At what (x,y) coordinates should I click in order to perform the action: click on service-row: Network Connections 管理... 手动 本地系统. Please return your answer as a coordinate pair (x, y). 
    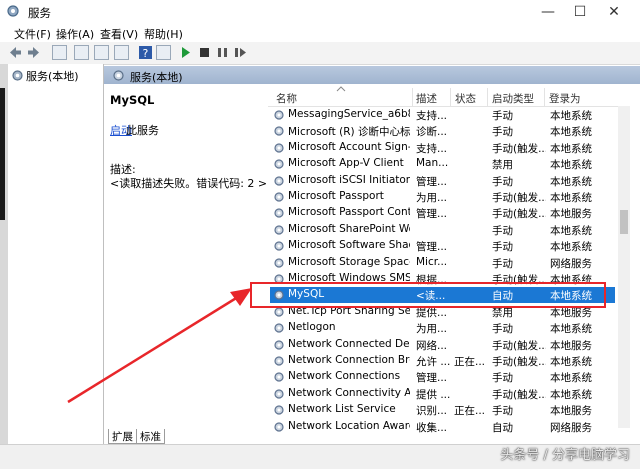
    Looking at the image, I should click on (442, 377).